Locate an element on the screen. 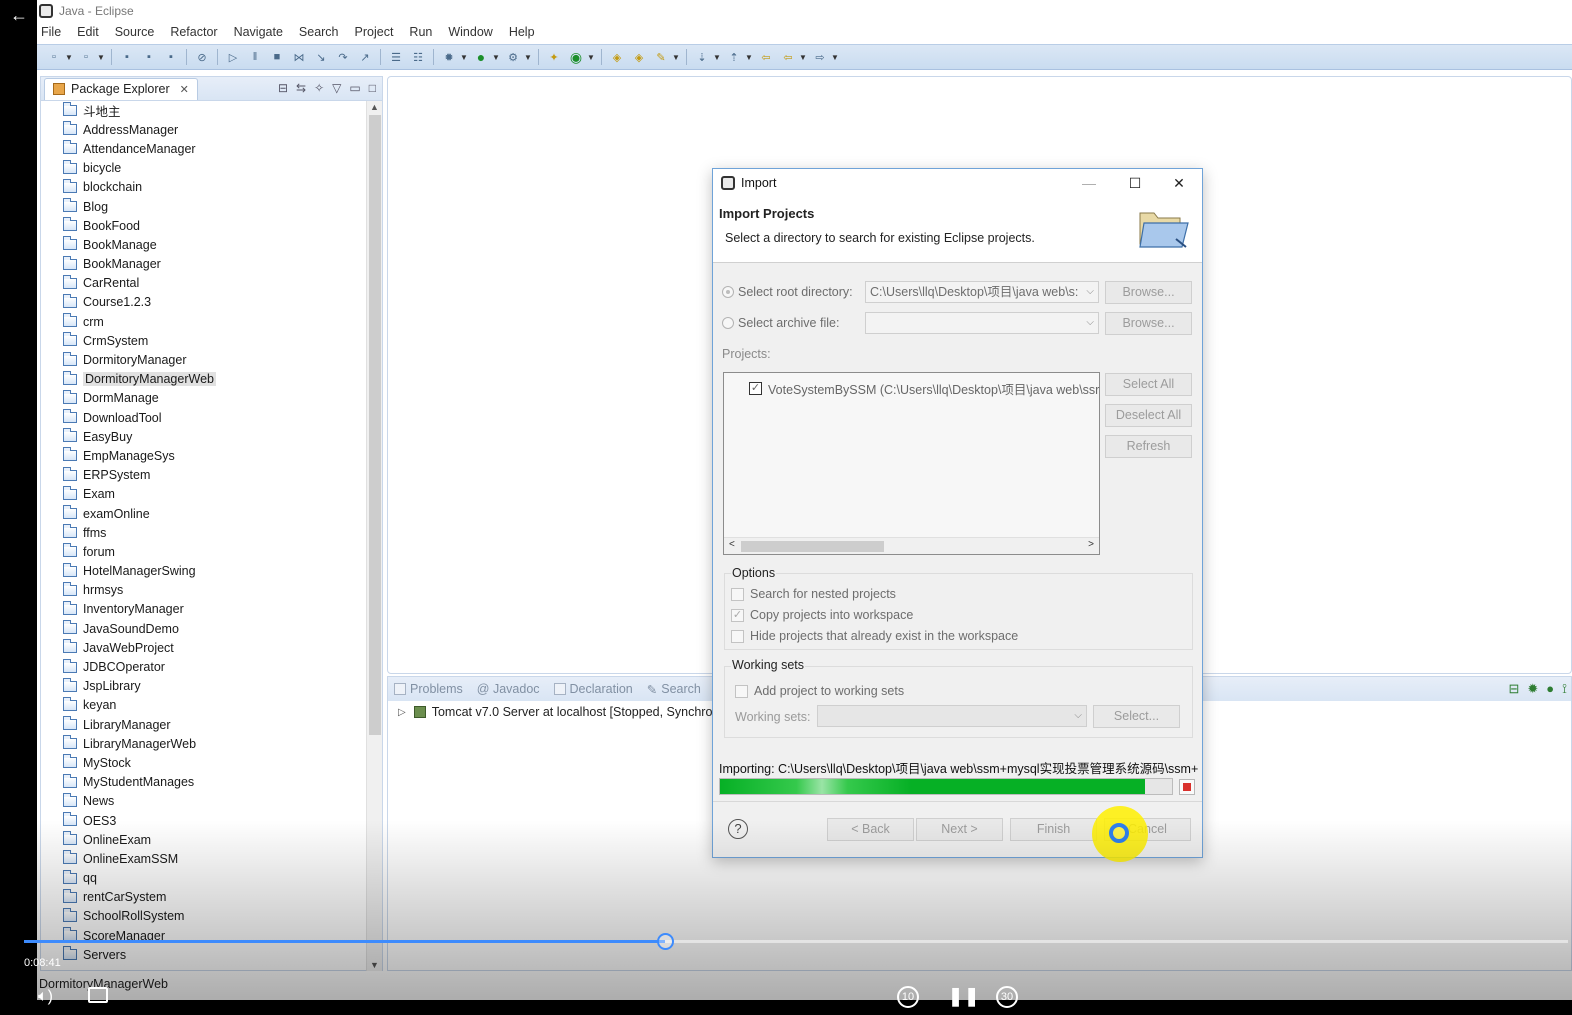 The width and height of the screenshot is (1572, 1015). collapse-icon: ⊟ is located at coordinates (1513, 689).